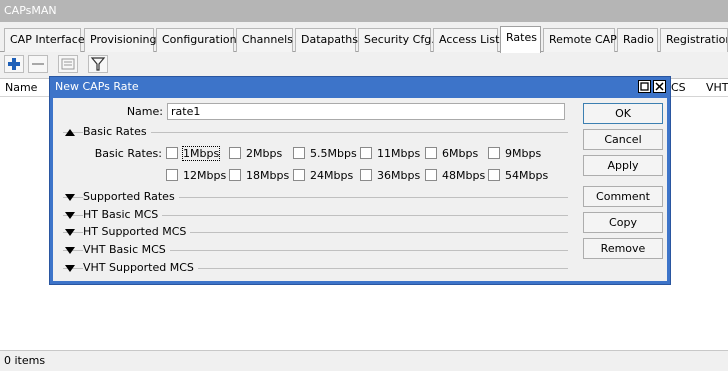 This screenshot has height=371, width=728. What do you see at coordinates (364, 11) in the screenshot?
I see `window-title: CAPsMAN` at bounding box center [364, 11].